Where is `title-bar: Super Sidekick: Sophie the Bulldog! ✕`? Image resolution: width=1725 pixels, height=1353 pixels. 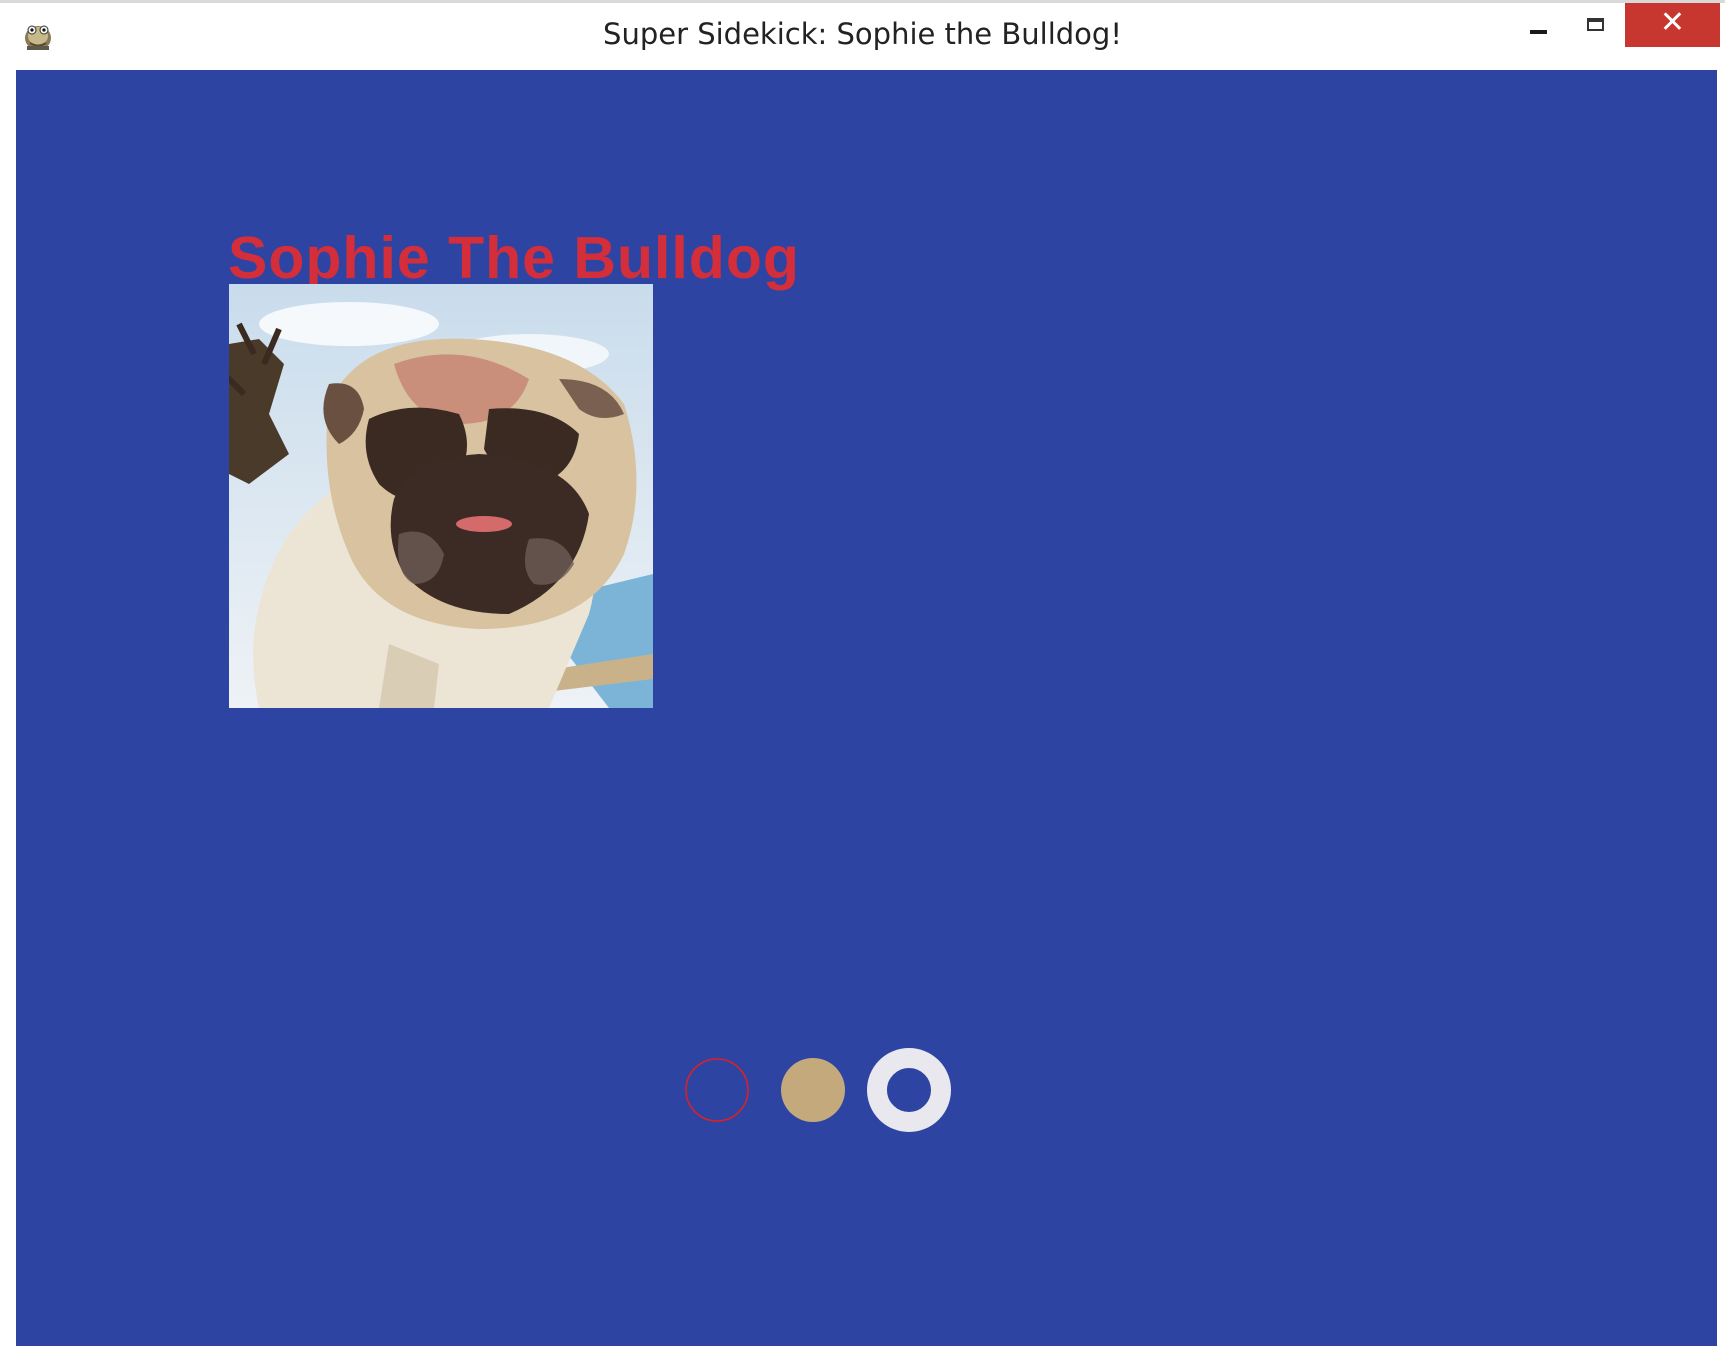
title-bar: Super Sidekick: Sophie the Bulldog! ✕ is located at coordinates (862, 35).